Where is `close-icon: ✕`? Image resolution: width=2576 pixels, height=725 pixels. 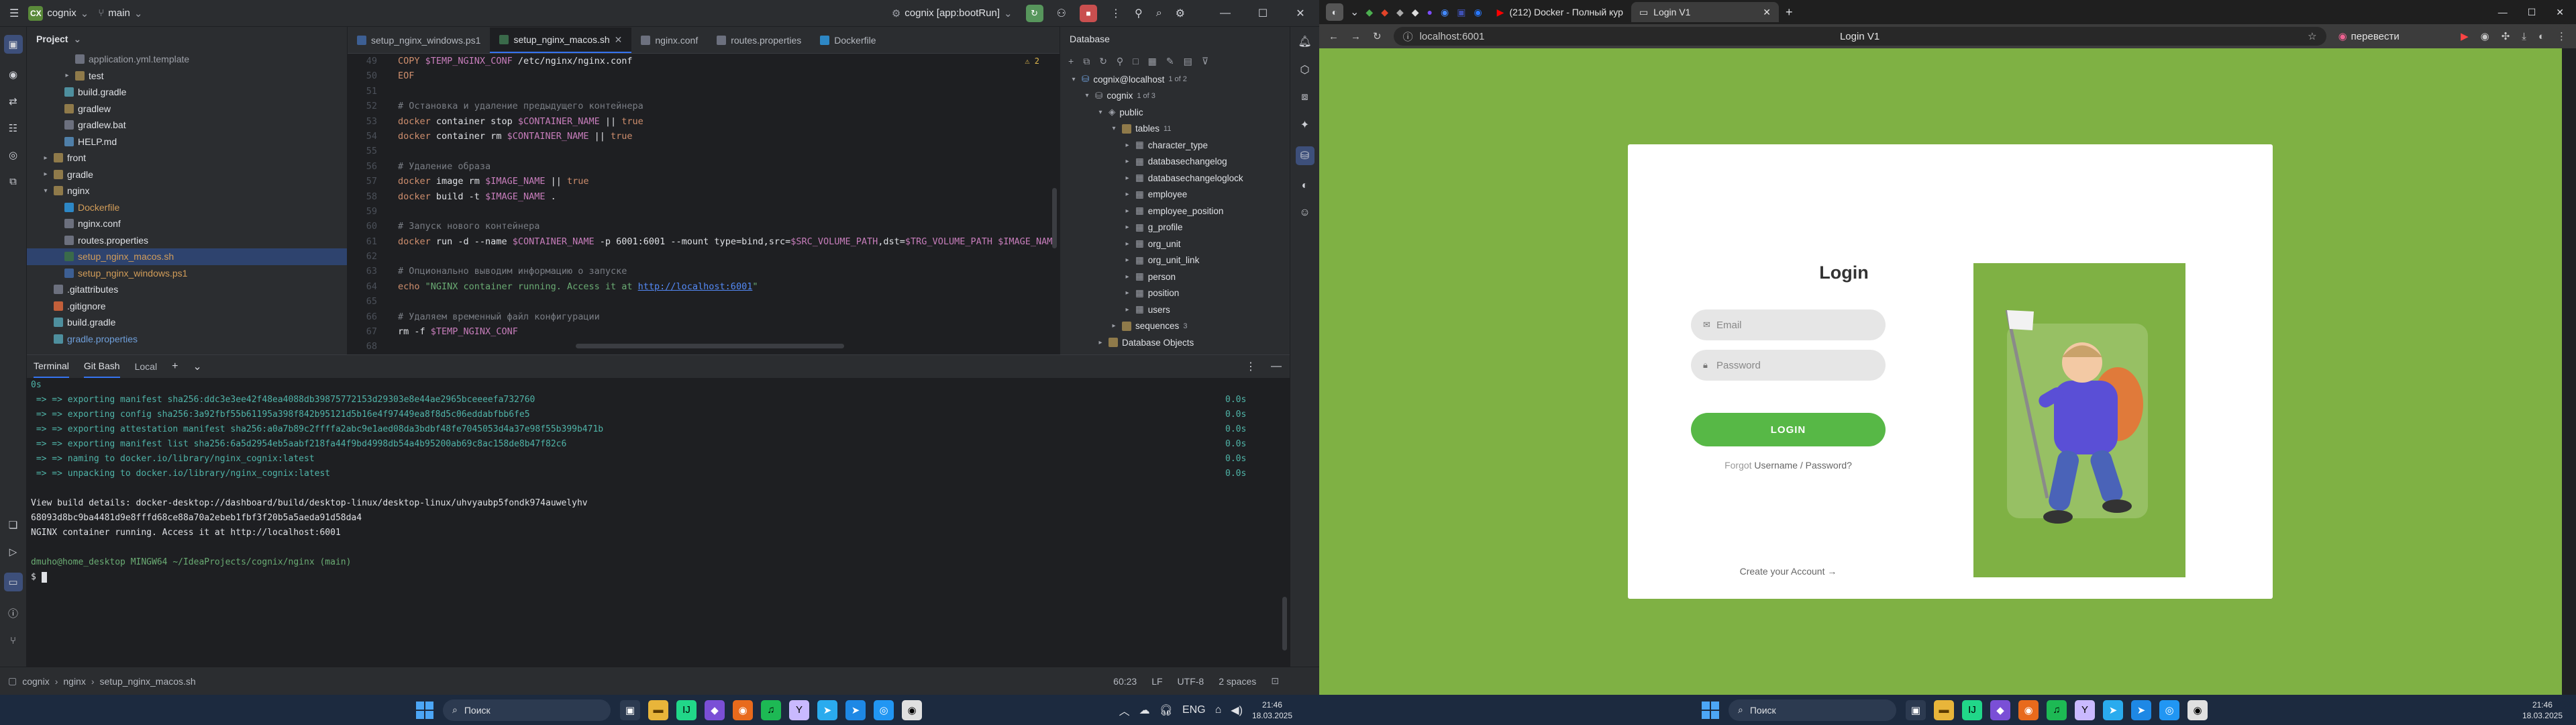 close-icon: ✕ is located at coordinates (1300, 13).